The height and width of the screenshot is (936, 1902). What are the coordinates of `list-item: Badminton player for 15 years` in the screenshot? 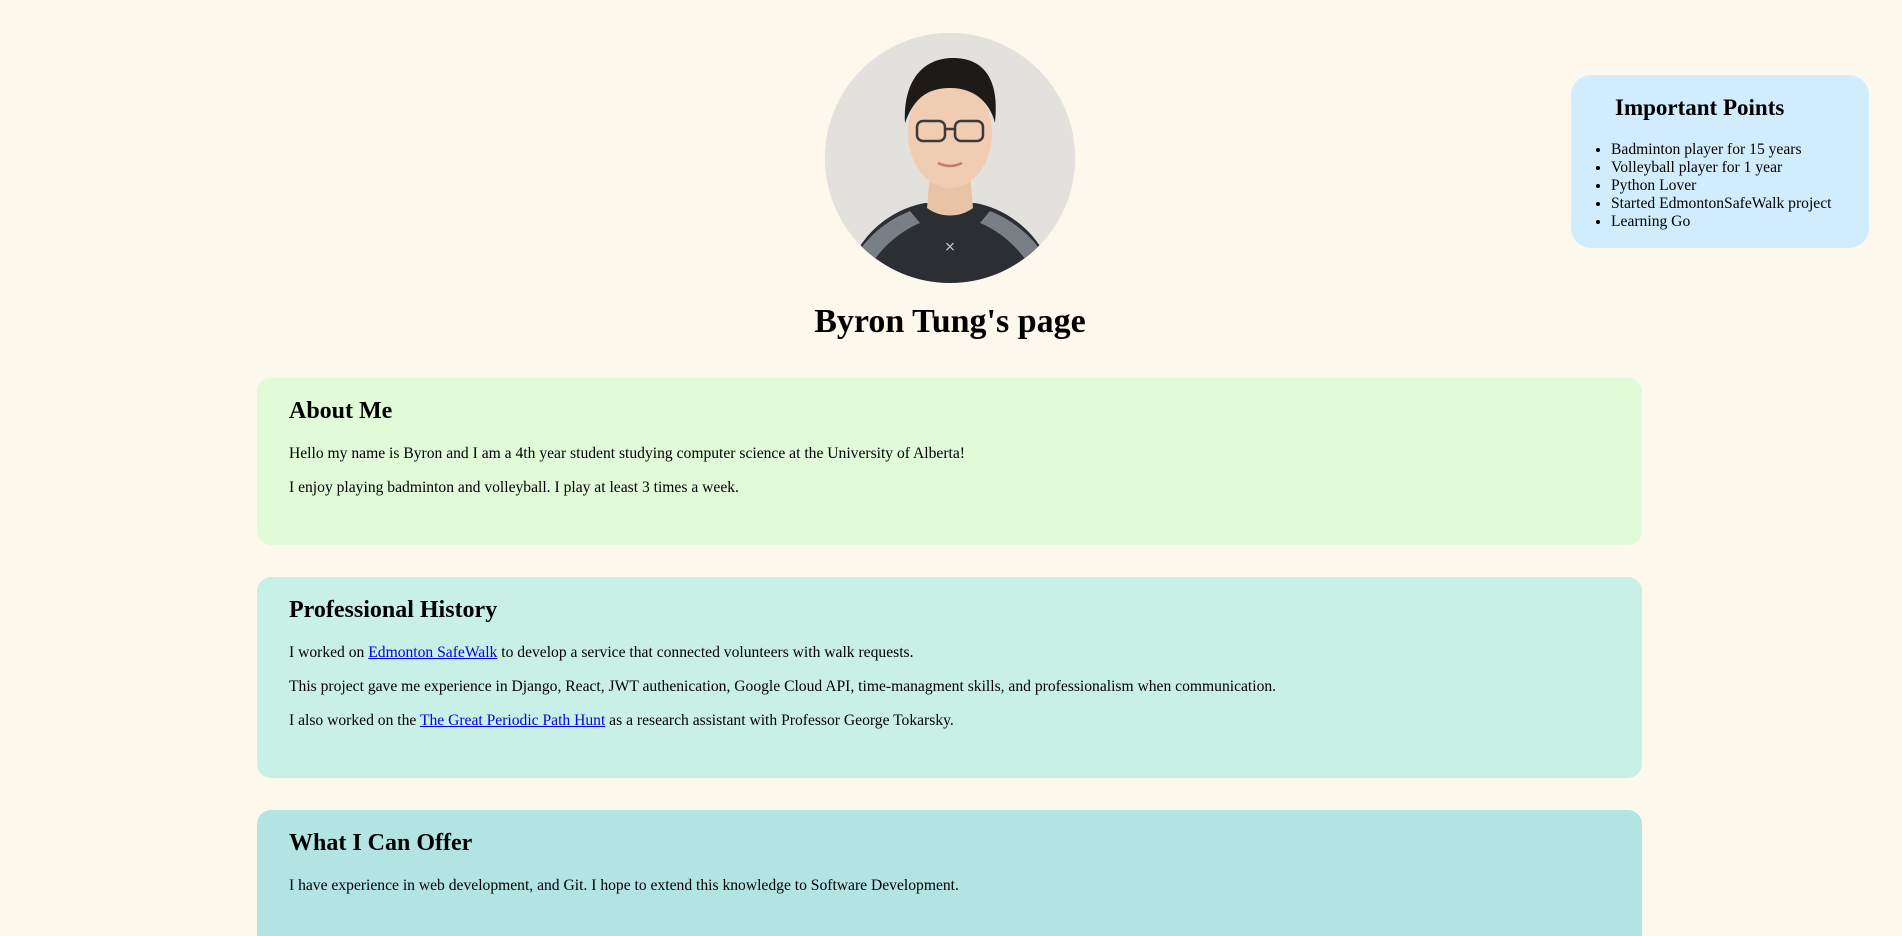 It's located at (1721, 150).